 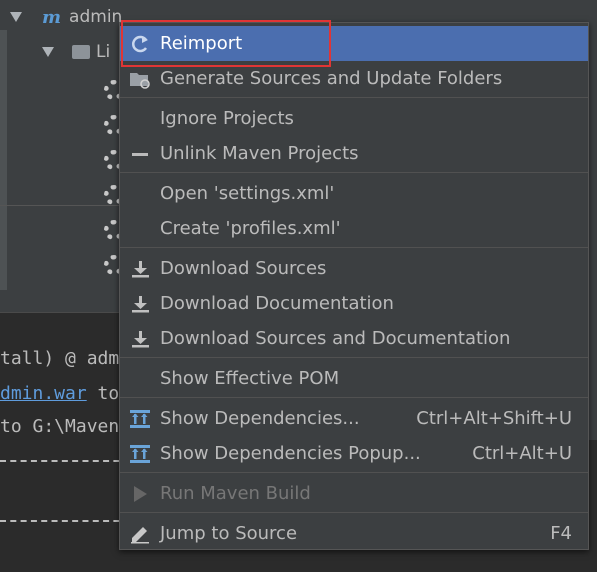 I want to click on menu-item-label: Open 'settings.xml', so click(x=247, y=193).